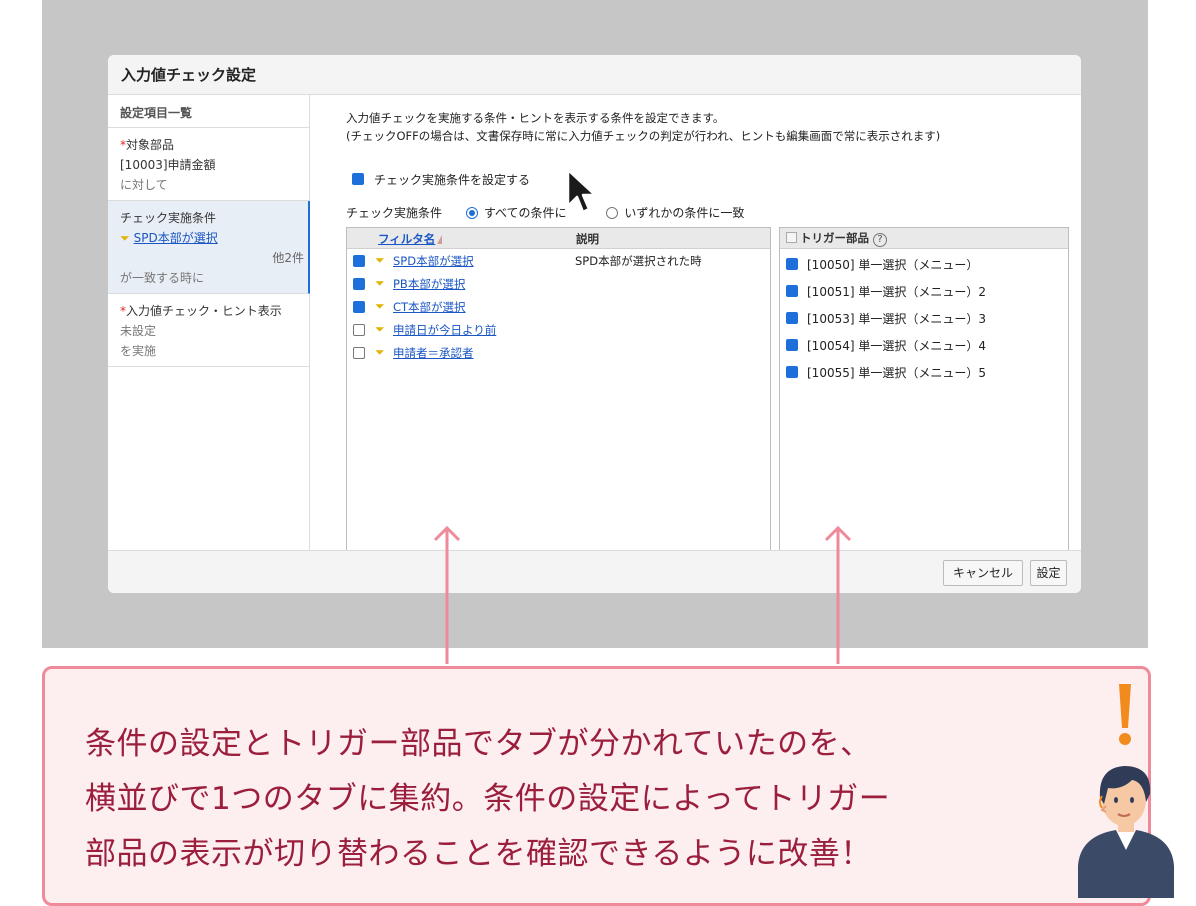 This screenshot has width=1196, height=906. I want to click on trigger-row: [10053] 単一選択（メニュー）3, so click(924, 316).